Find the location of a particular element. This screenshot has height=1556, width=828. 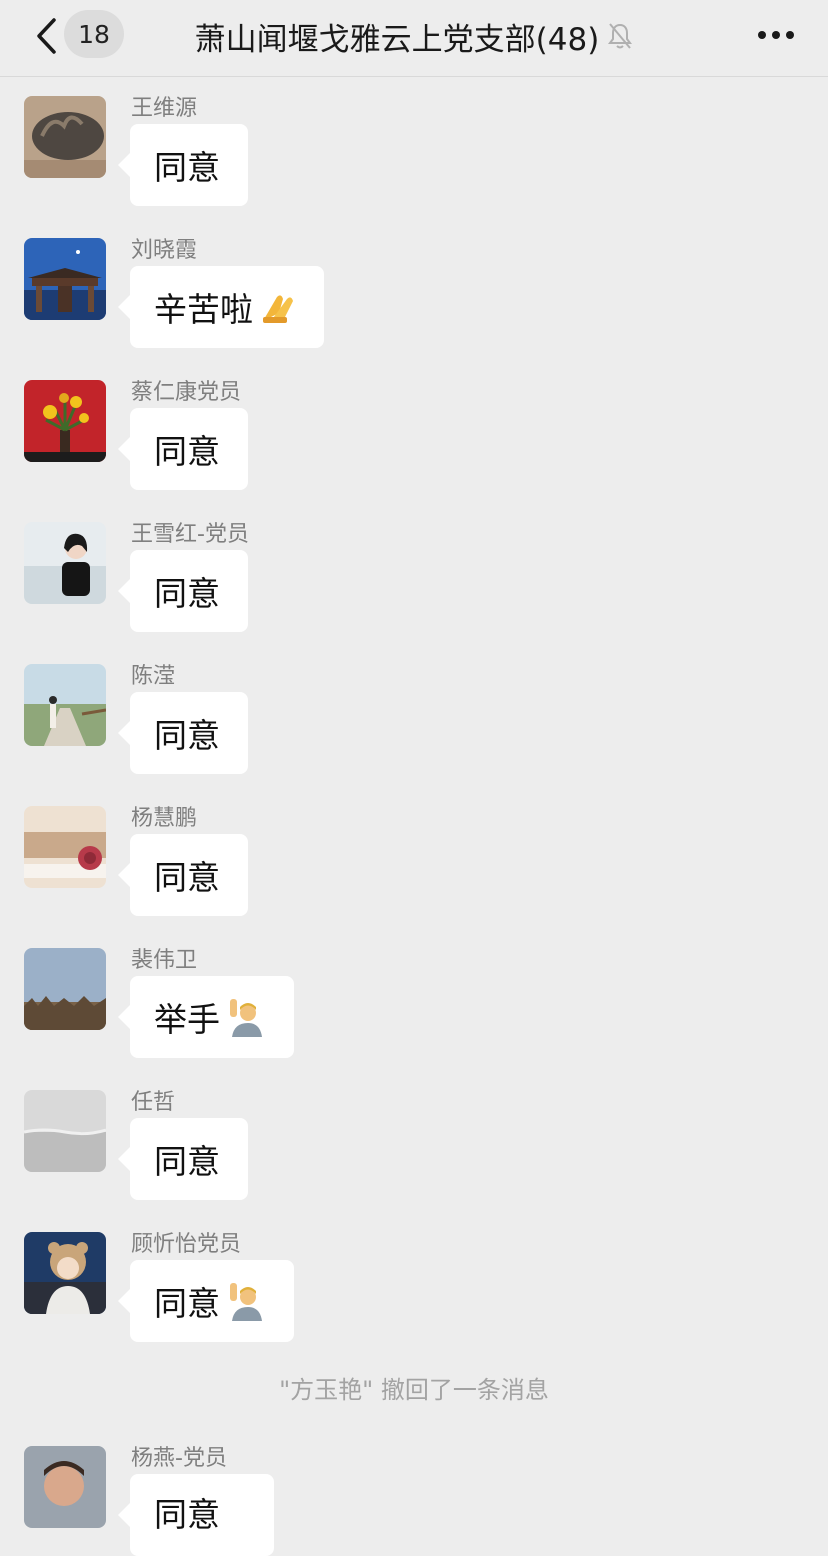

sender-name: 王维源 is located at coordinates (164, 108).